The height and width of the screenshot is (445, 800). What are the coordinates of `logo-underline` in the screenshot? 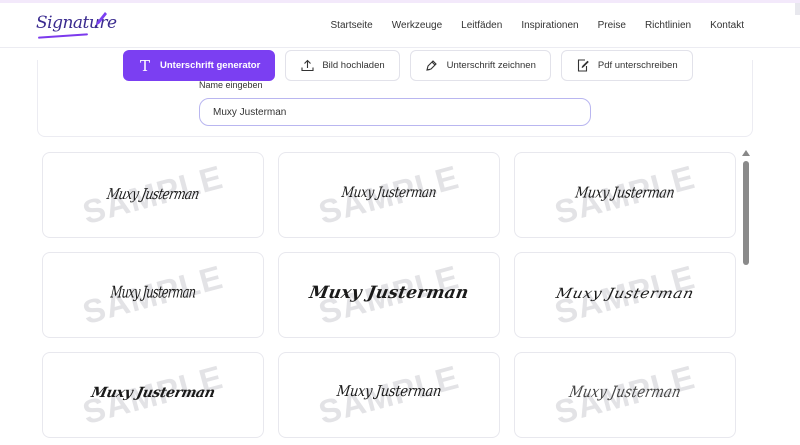 It's located at (63, 36).